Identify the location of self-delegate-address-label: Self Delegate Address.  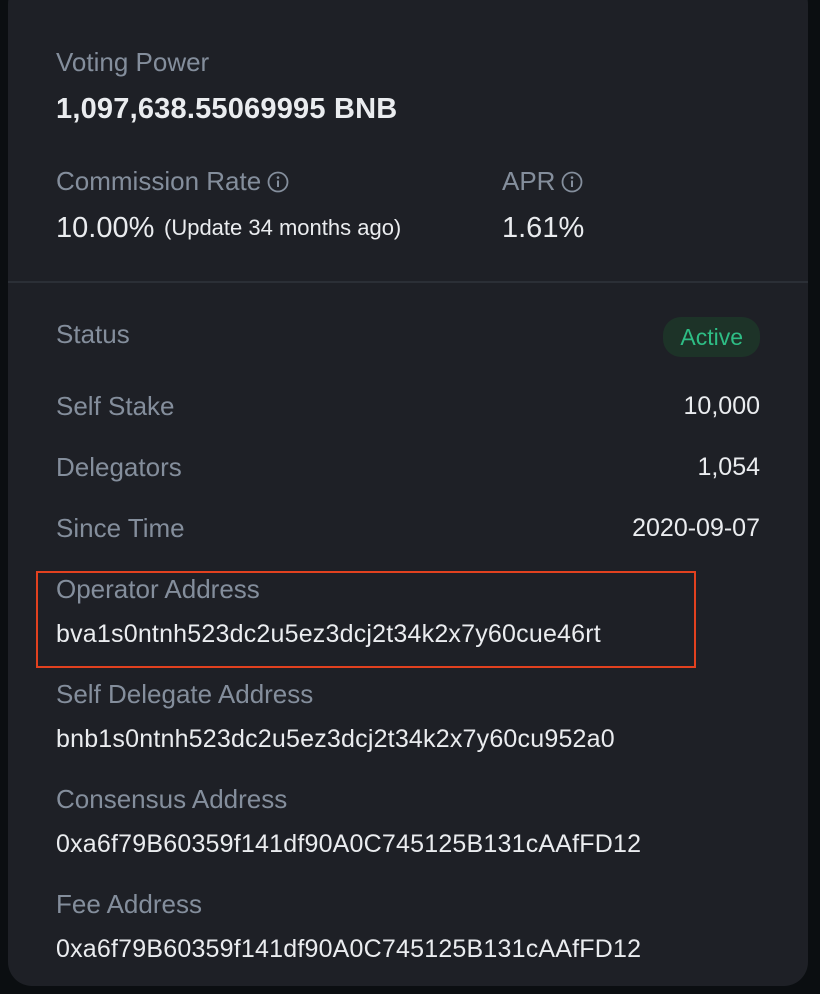
(185, 694).